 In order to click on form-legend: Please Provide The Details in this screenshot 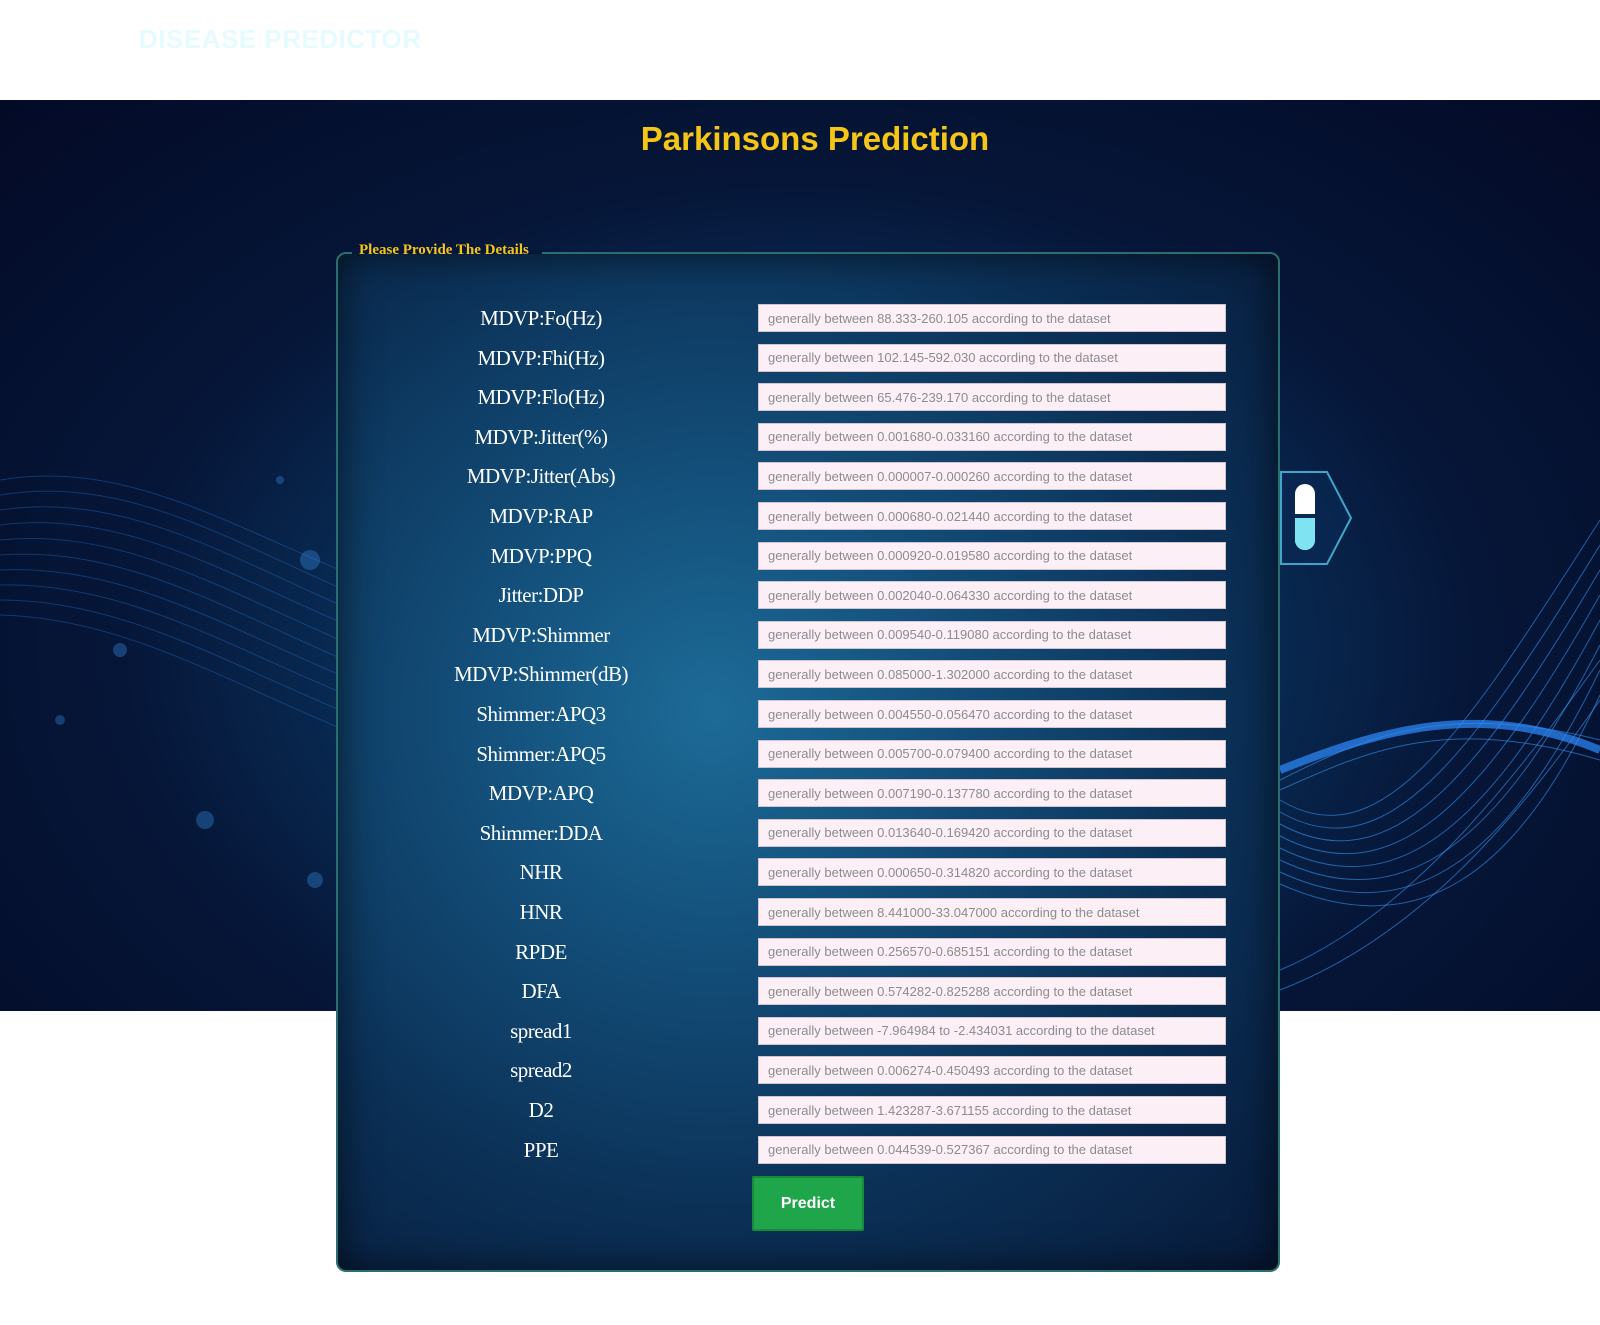, I will do `click(444, 250)`.